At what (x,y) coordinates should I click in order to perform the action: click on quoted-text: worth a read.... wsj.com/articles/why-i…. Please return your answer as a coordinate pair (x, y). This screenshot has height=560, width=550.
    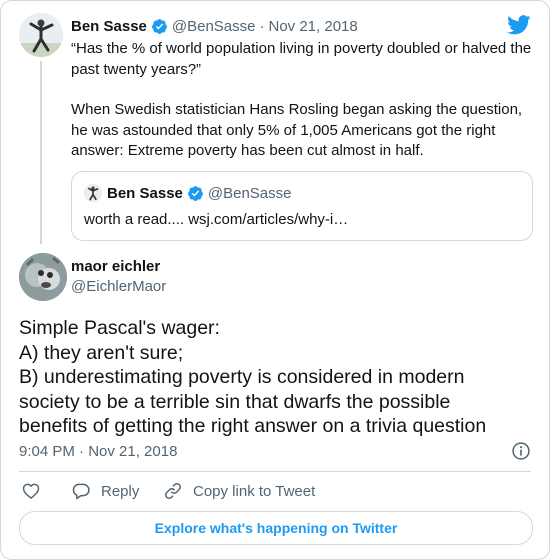
    Looking at the image, I should click on (216, 219).